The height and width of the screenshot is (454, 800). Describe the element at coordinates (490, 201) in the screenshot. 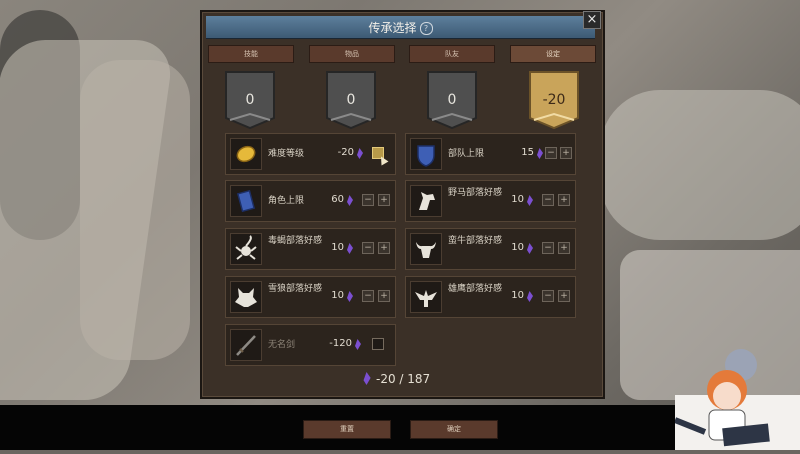

I see `option-wild-horse-tribe: 野马部落好感 10 − +` at that location.